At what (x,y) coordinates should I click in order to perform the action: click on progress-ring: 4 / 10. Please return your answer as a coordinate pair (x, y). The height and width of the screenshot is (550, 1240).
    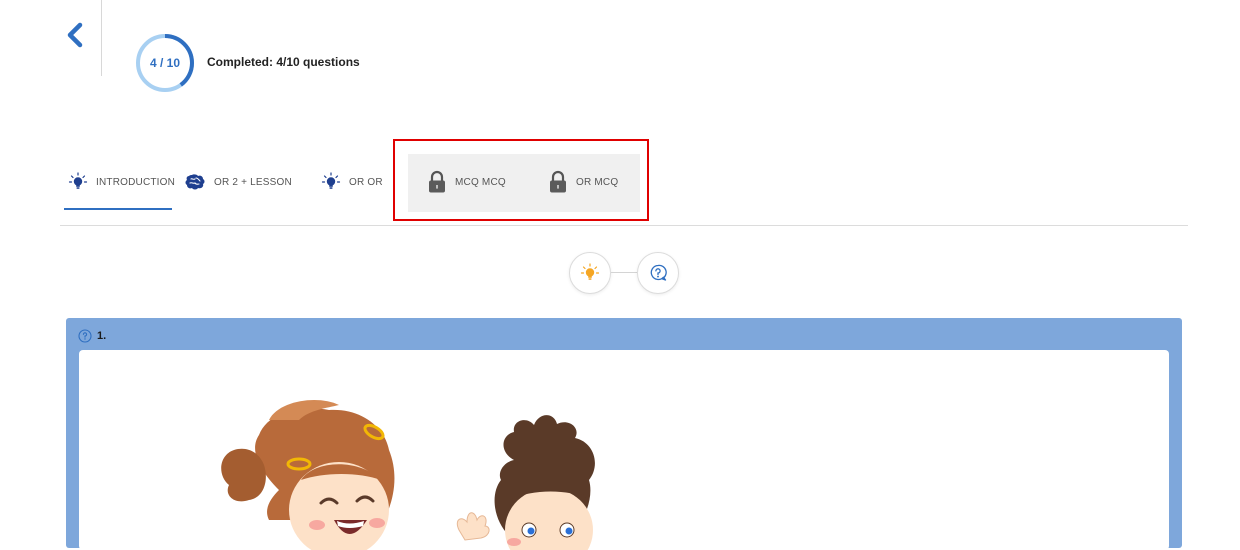
    Looking at the image, I should click on (165, 63).